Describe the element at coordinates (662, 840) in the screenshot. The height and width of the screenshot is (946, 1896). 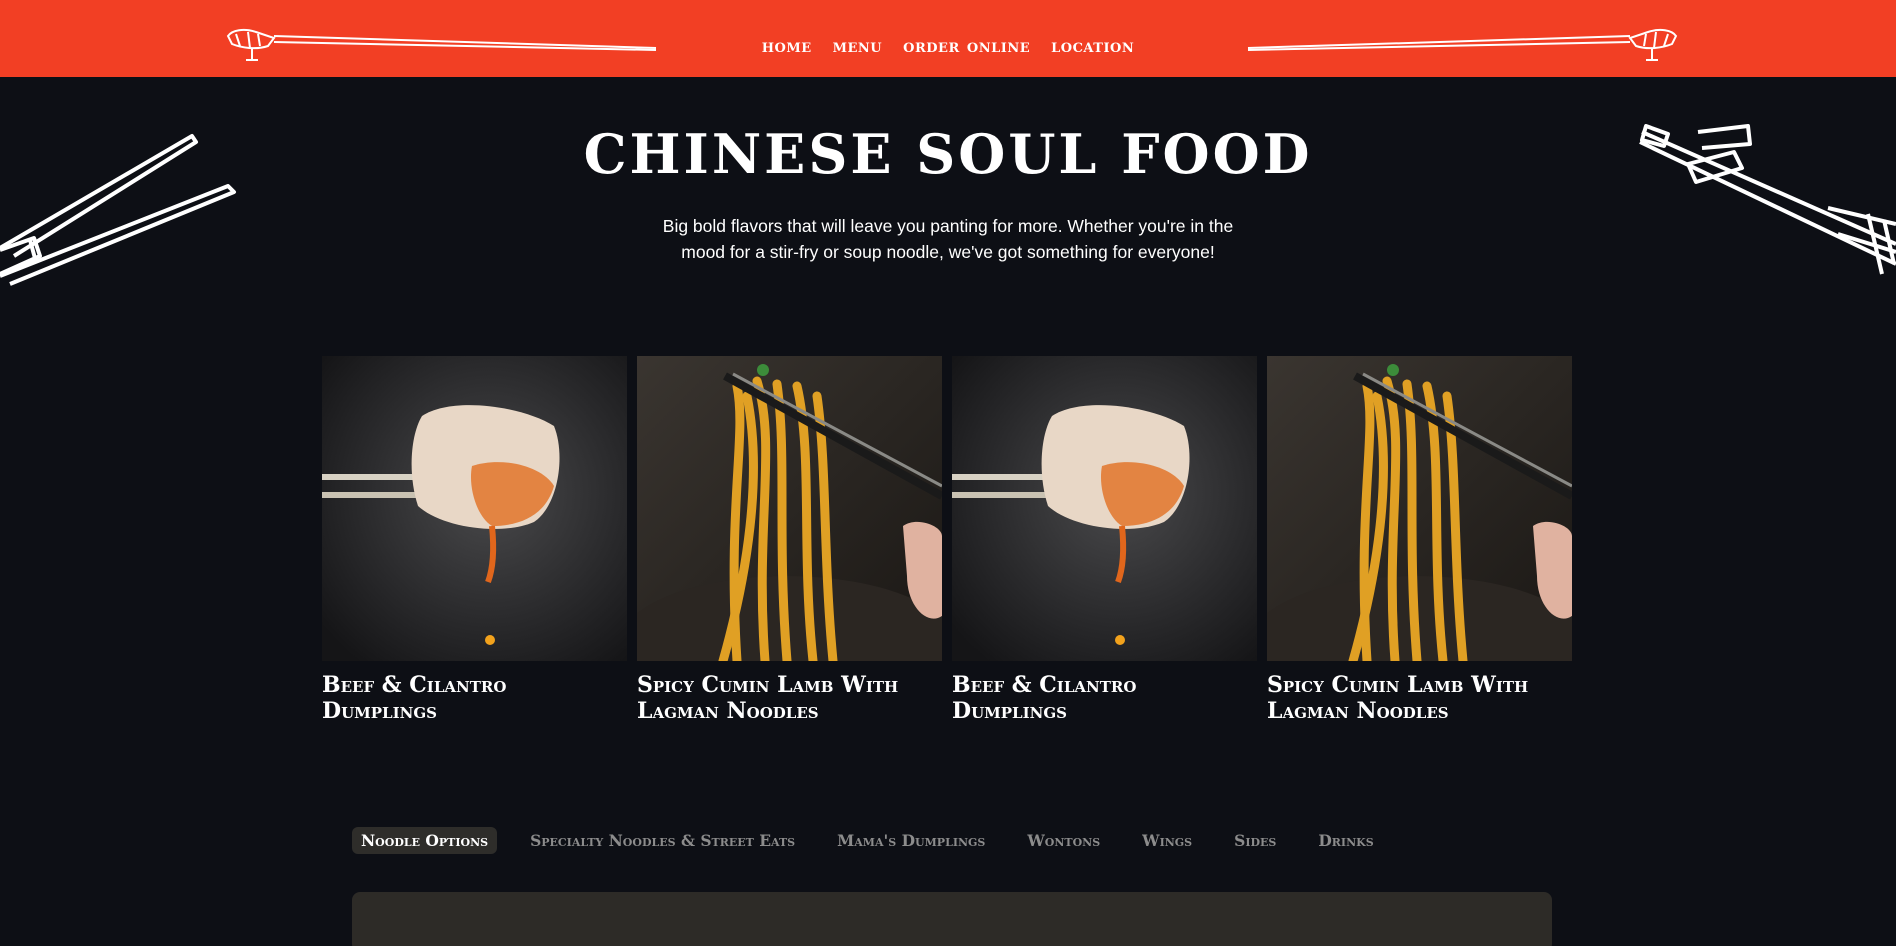
I see `tab-specialty-noodles: Specialty Noodles & Street Eats` at that location.